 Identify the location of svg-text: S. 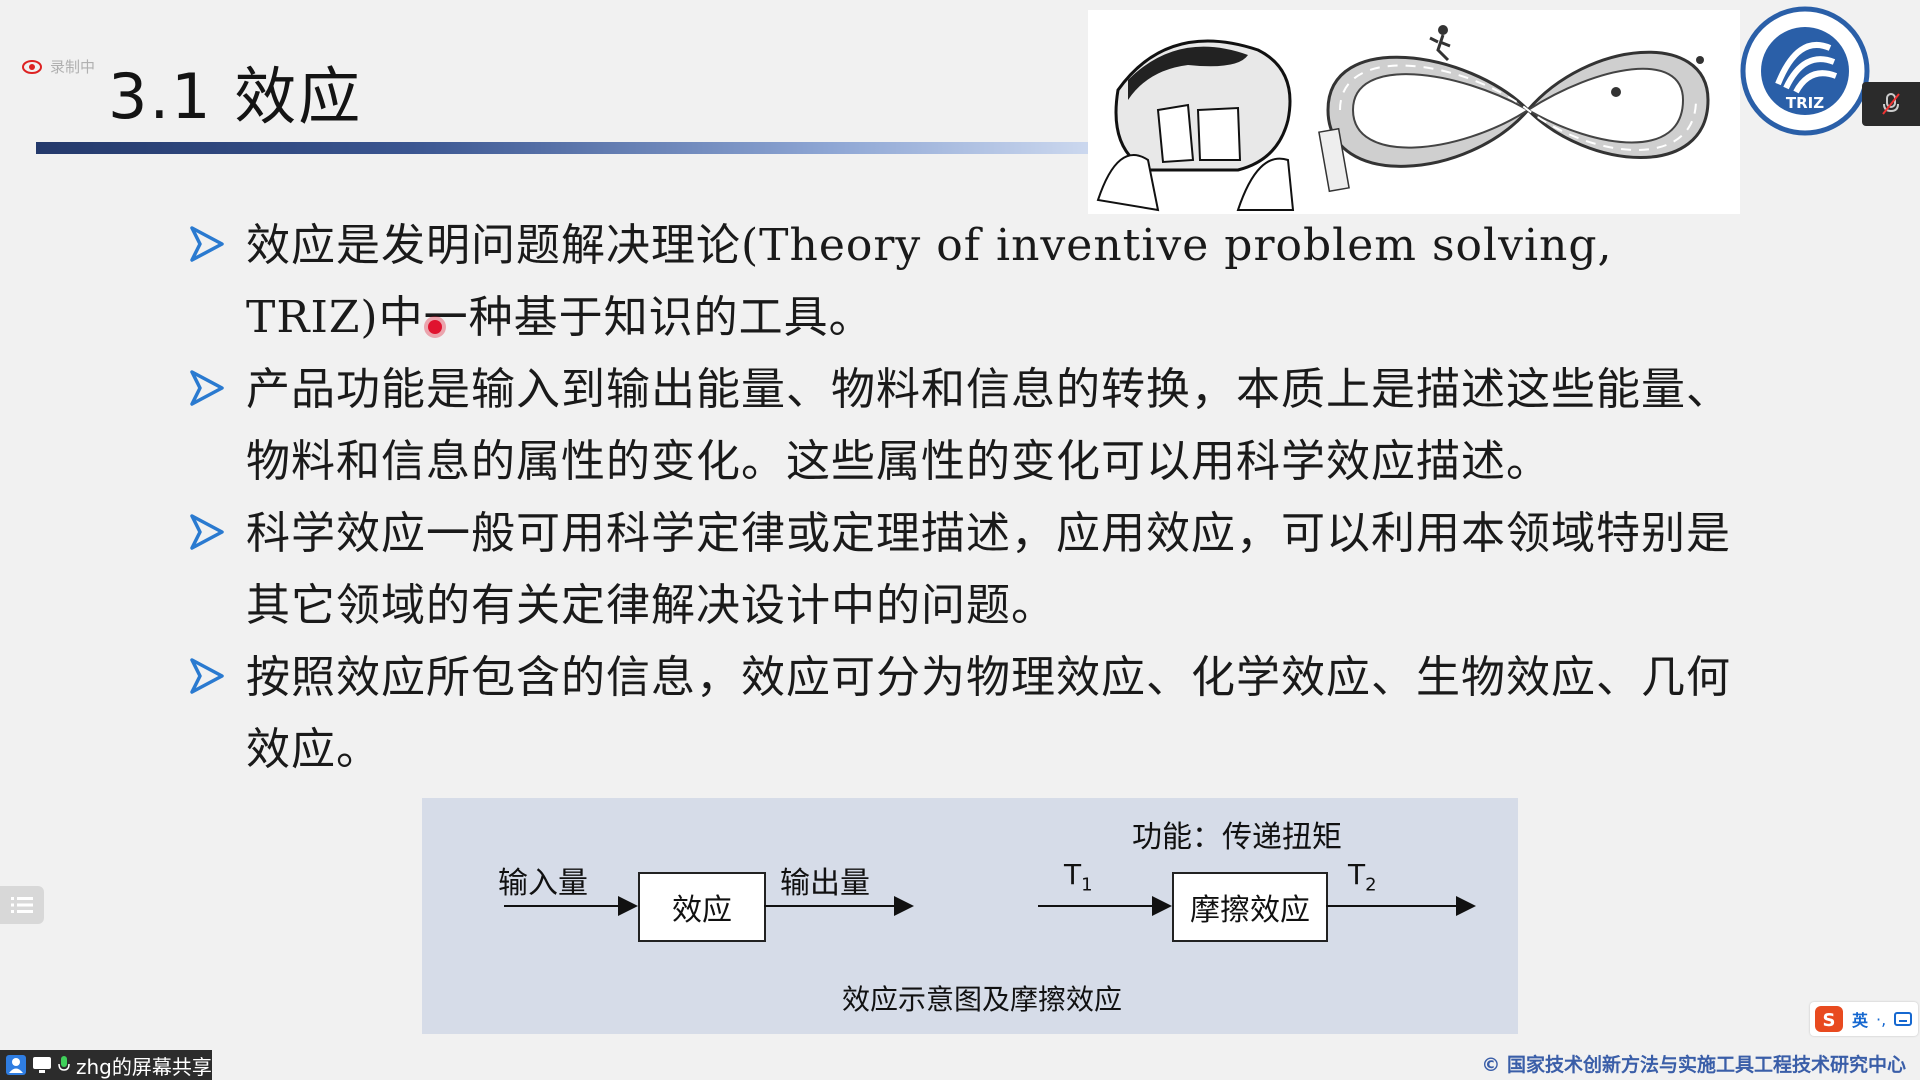
(1829, 1020).